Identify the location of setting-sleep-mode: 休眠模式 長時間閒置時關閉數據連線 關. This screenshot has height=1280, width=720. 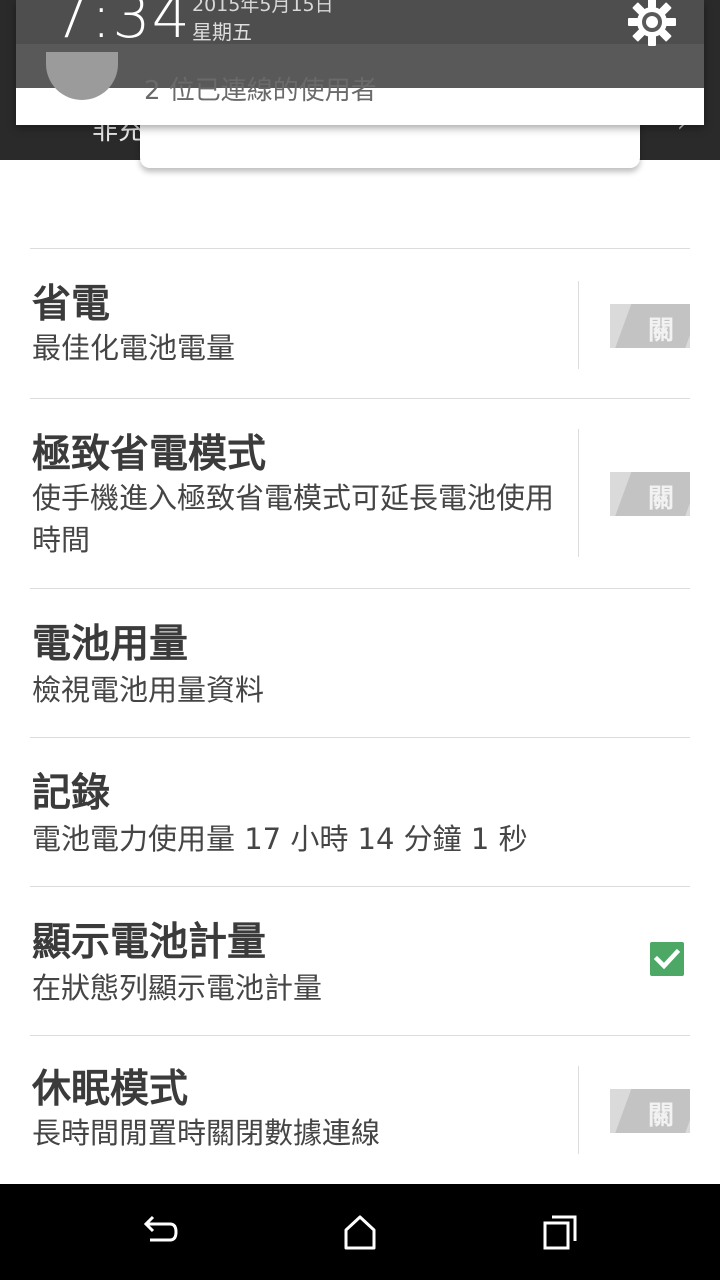
(360, 1110).